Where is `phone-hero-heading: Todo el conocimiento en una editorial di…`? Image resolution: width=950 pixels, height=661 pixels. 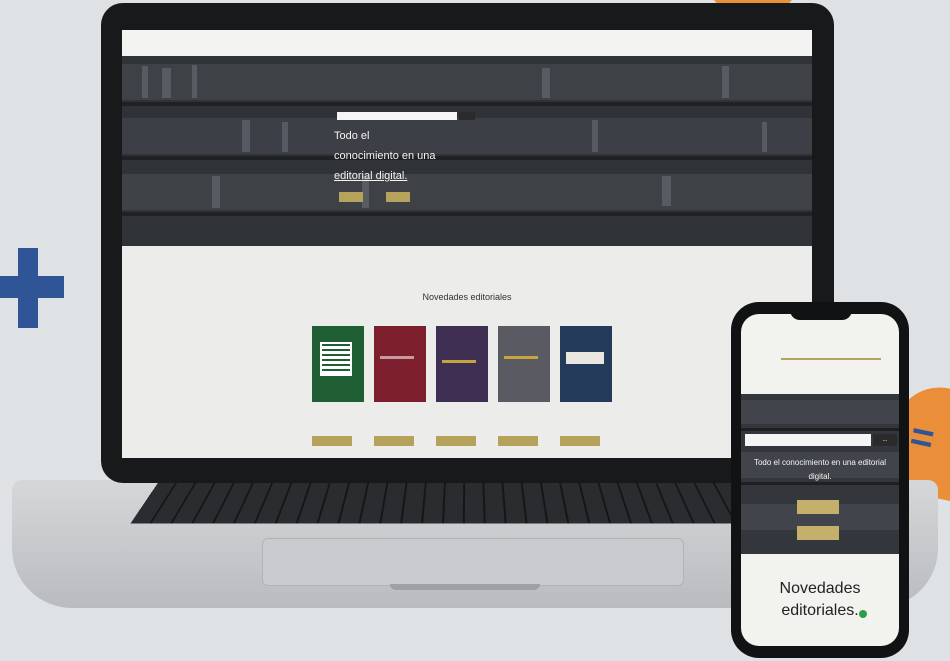
phone-hero-heading: Todo el conocimiento en una editorial di… is located at coordinates (820, 469).